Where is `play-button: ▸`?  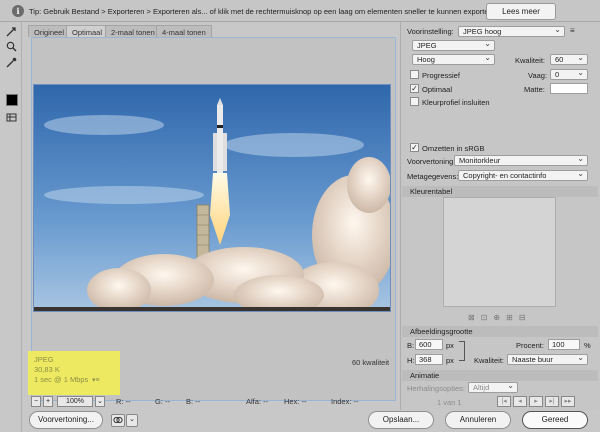 play-button: ▸ is located at coordinates (536, 401).